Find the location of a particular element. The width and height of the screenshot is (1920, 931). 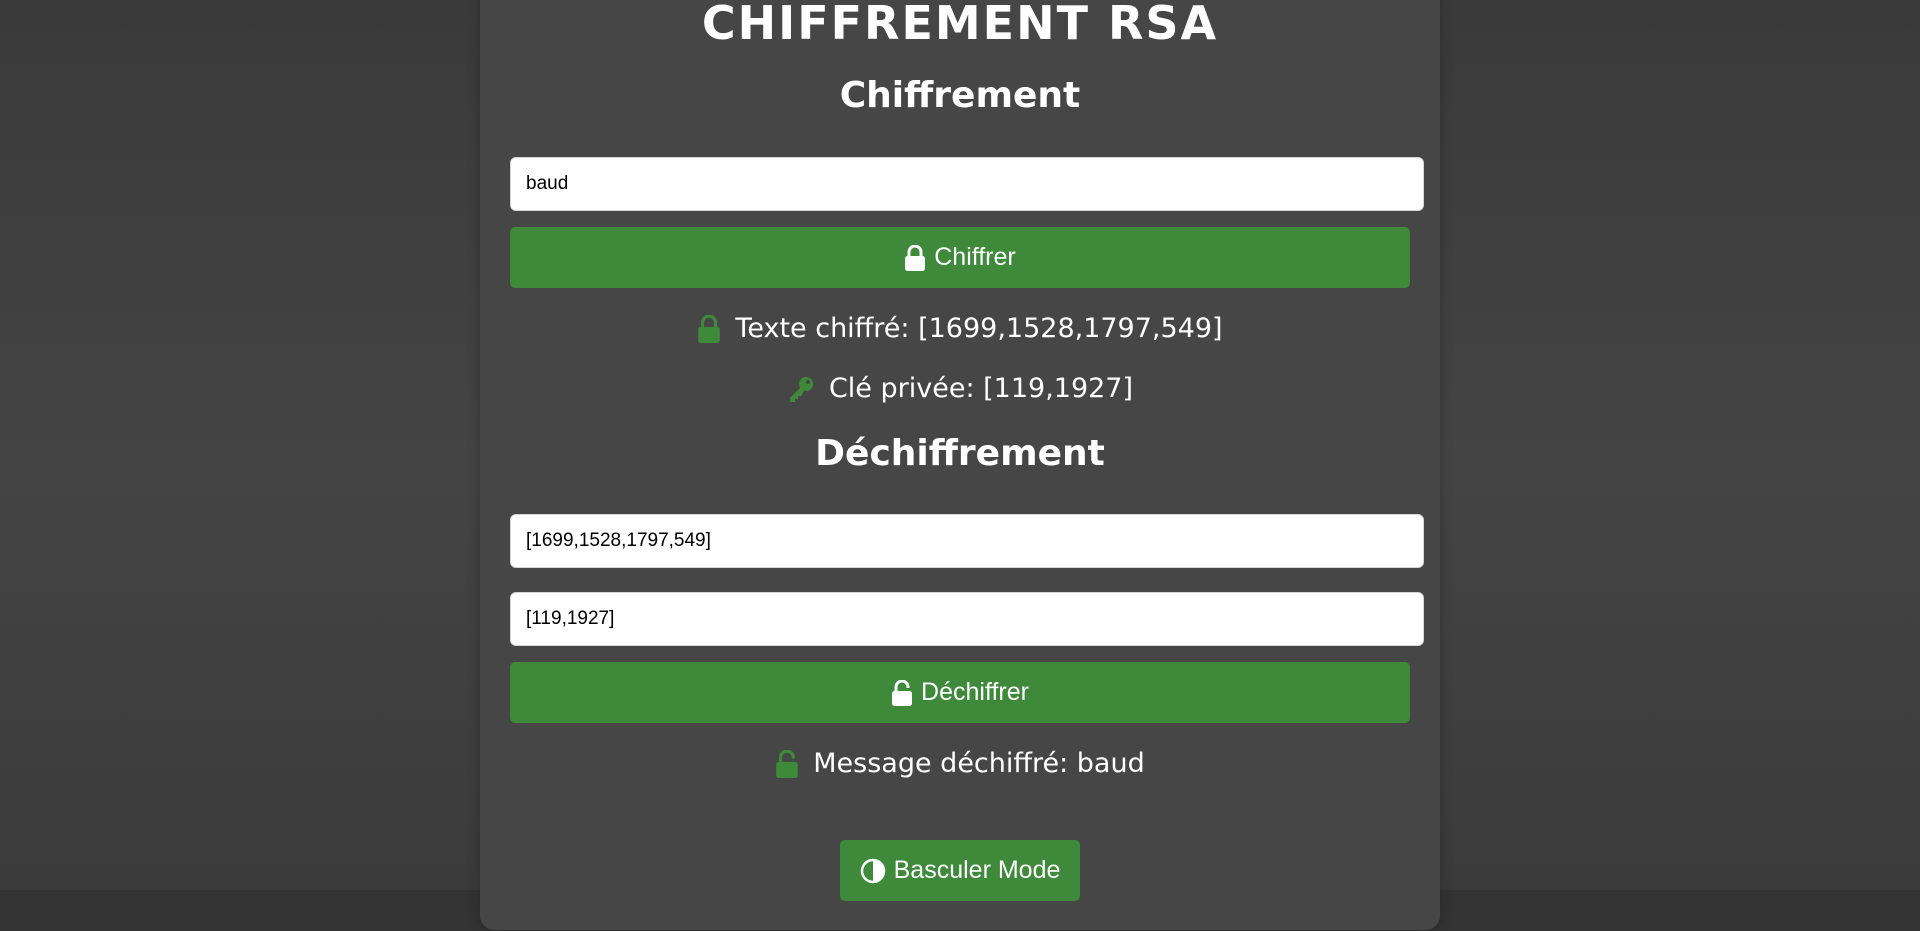

encrypt-button: Chiffrer is located at coordinates (960, 257).